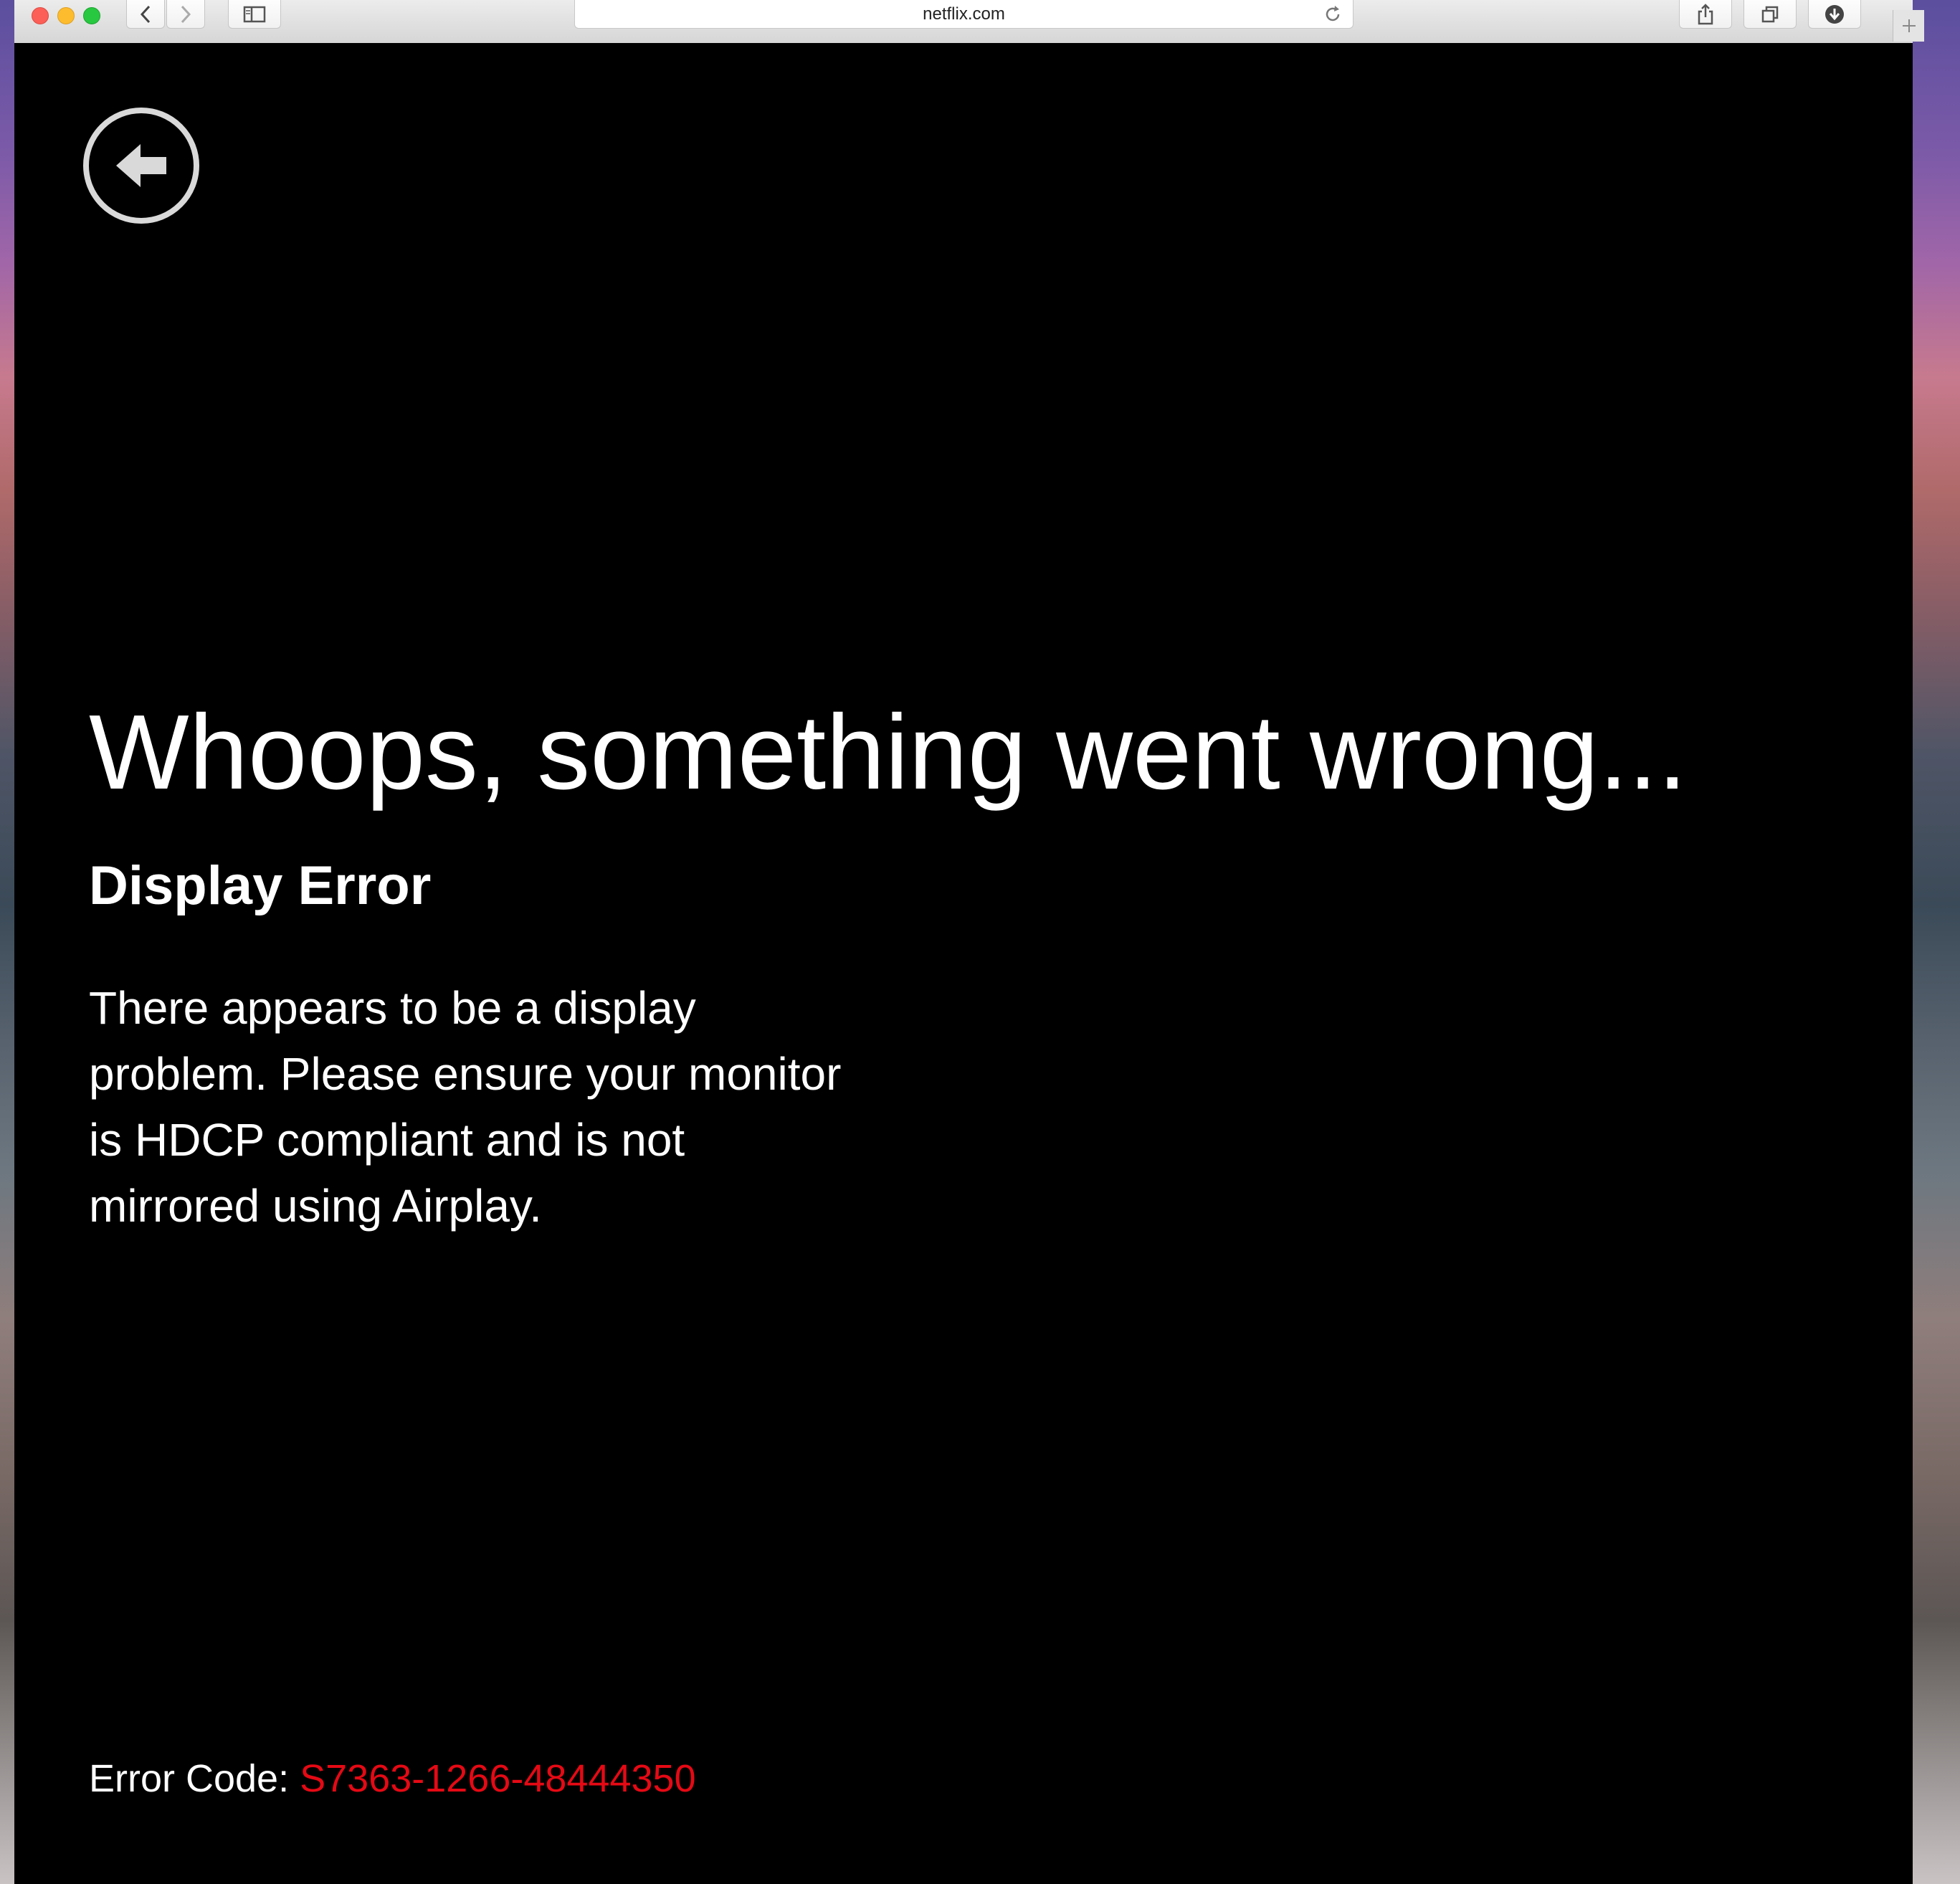 The width and height of the screenshot is (1960, 1884). I want to click on error-code-value: S7363-1266-48444350, so click(498, 1778).